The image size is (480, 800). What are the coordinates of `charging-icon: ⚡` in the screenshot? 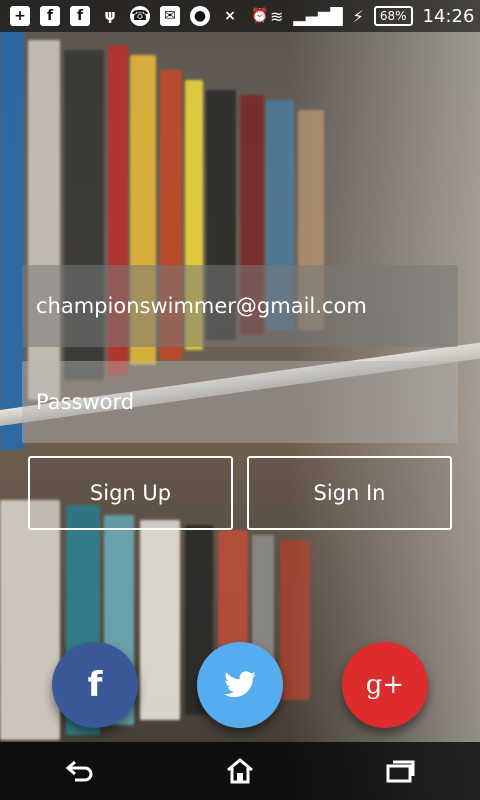 It's located at (358, 16).